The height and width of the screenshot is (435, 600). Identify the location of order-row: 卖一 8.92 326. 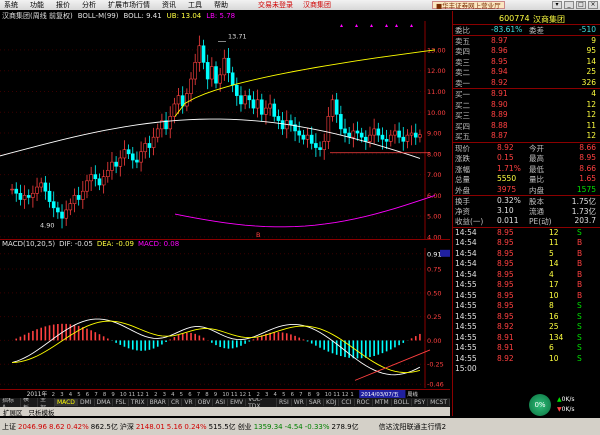
(526, 83).